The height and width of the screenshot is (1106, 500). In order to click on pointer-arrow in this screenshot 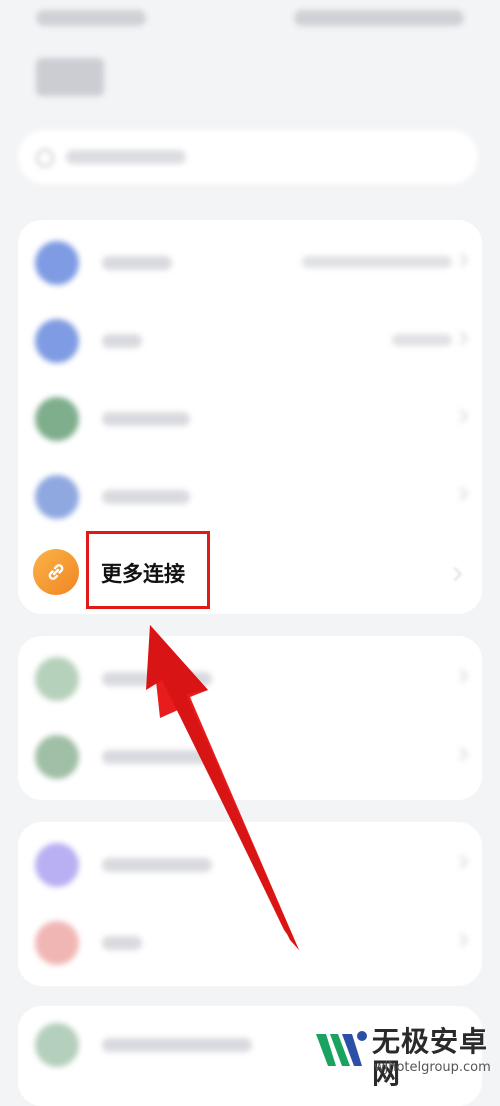, I will do `click(222, 787)`.